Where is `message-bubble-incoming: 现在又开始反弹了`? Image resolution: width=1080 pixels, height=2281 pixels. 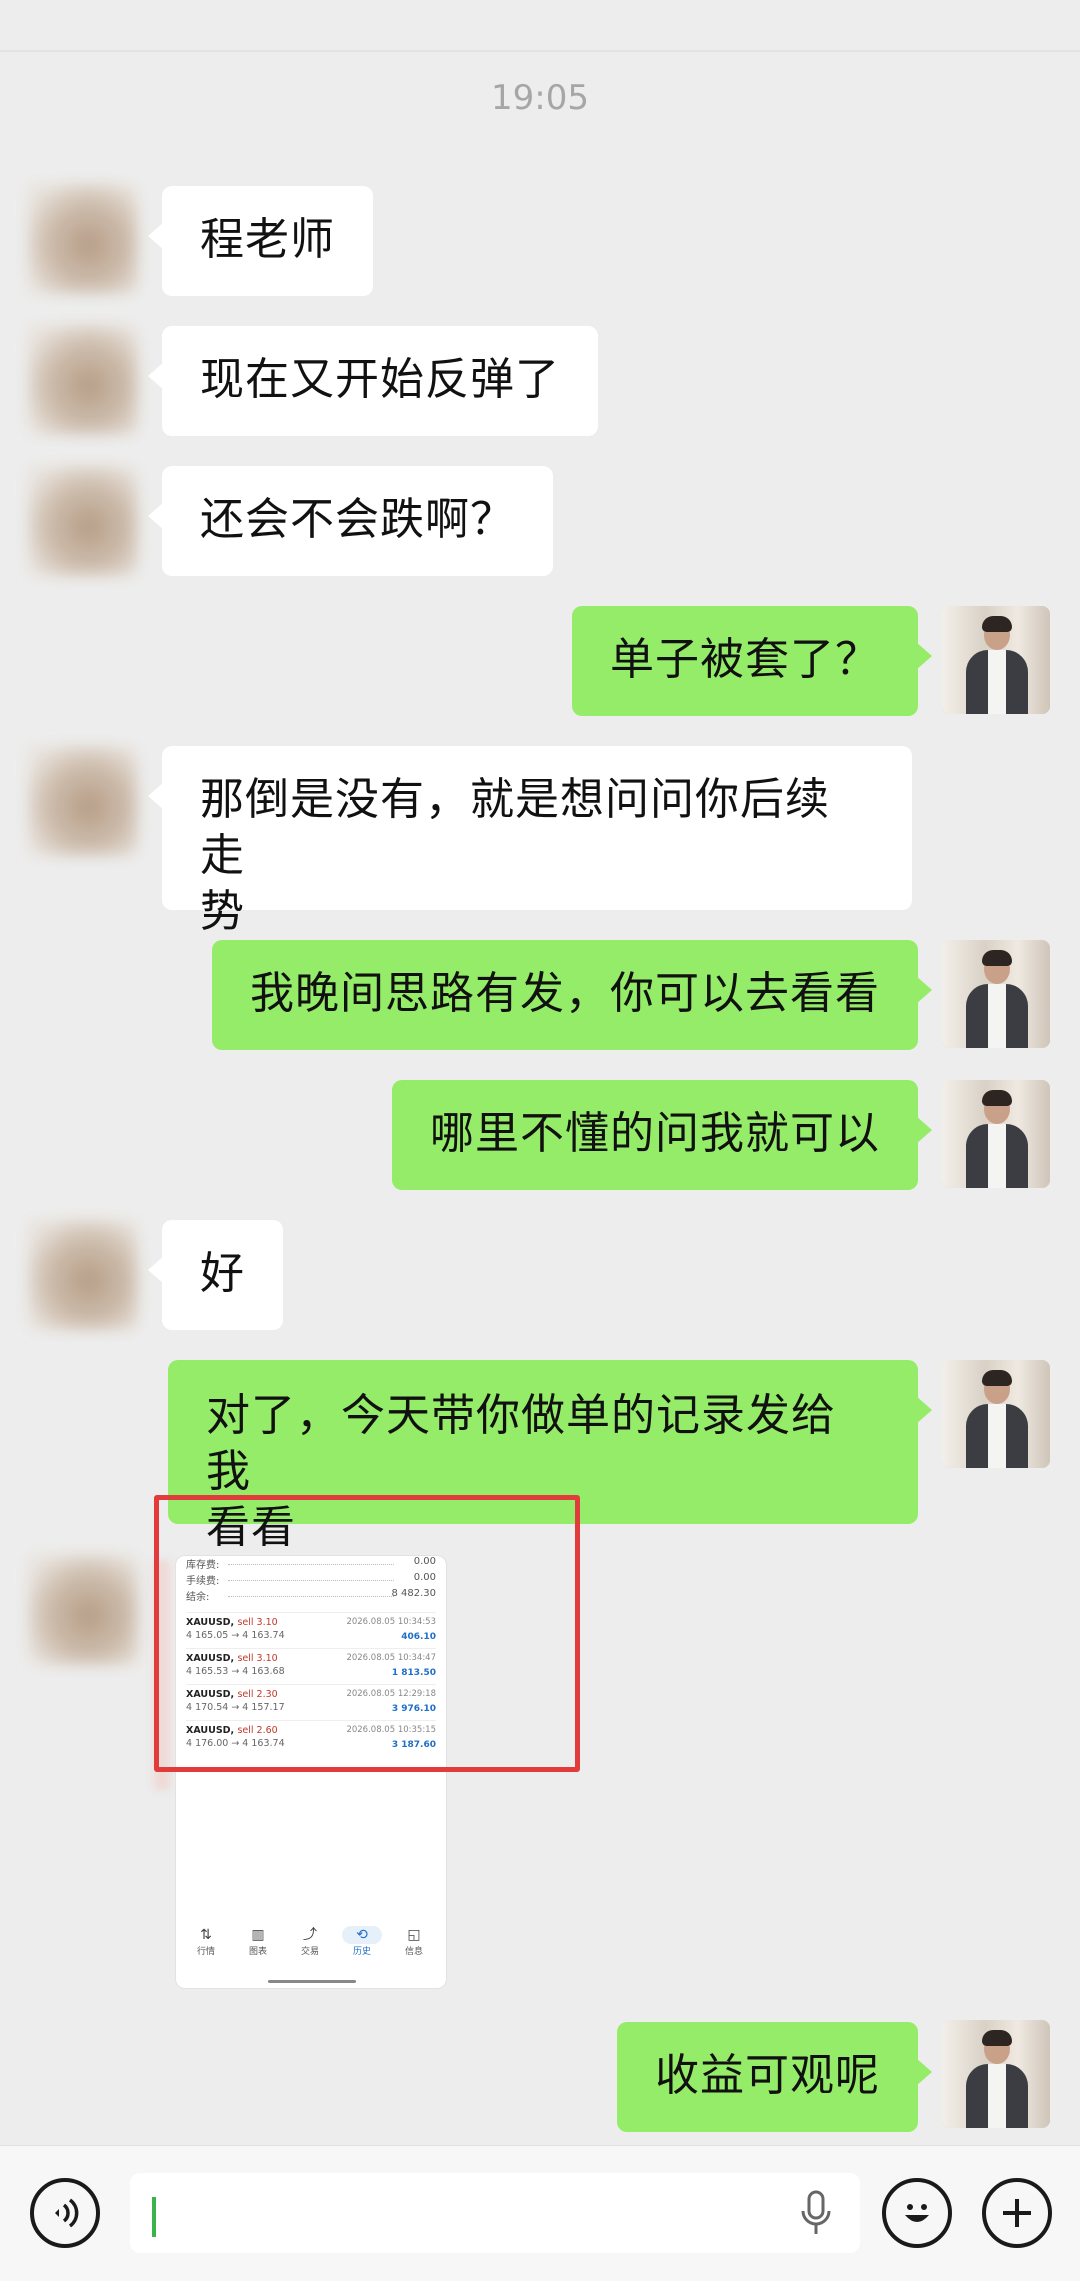
message-bubble-incoming: 现在又开始反弹了 is located at coordinates (373, 381).